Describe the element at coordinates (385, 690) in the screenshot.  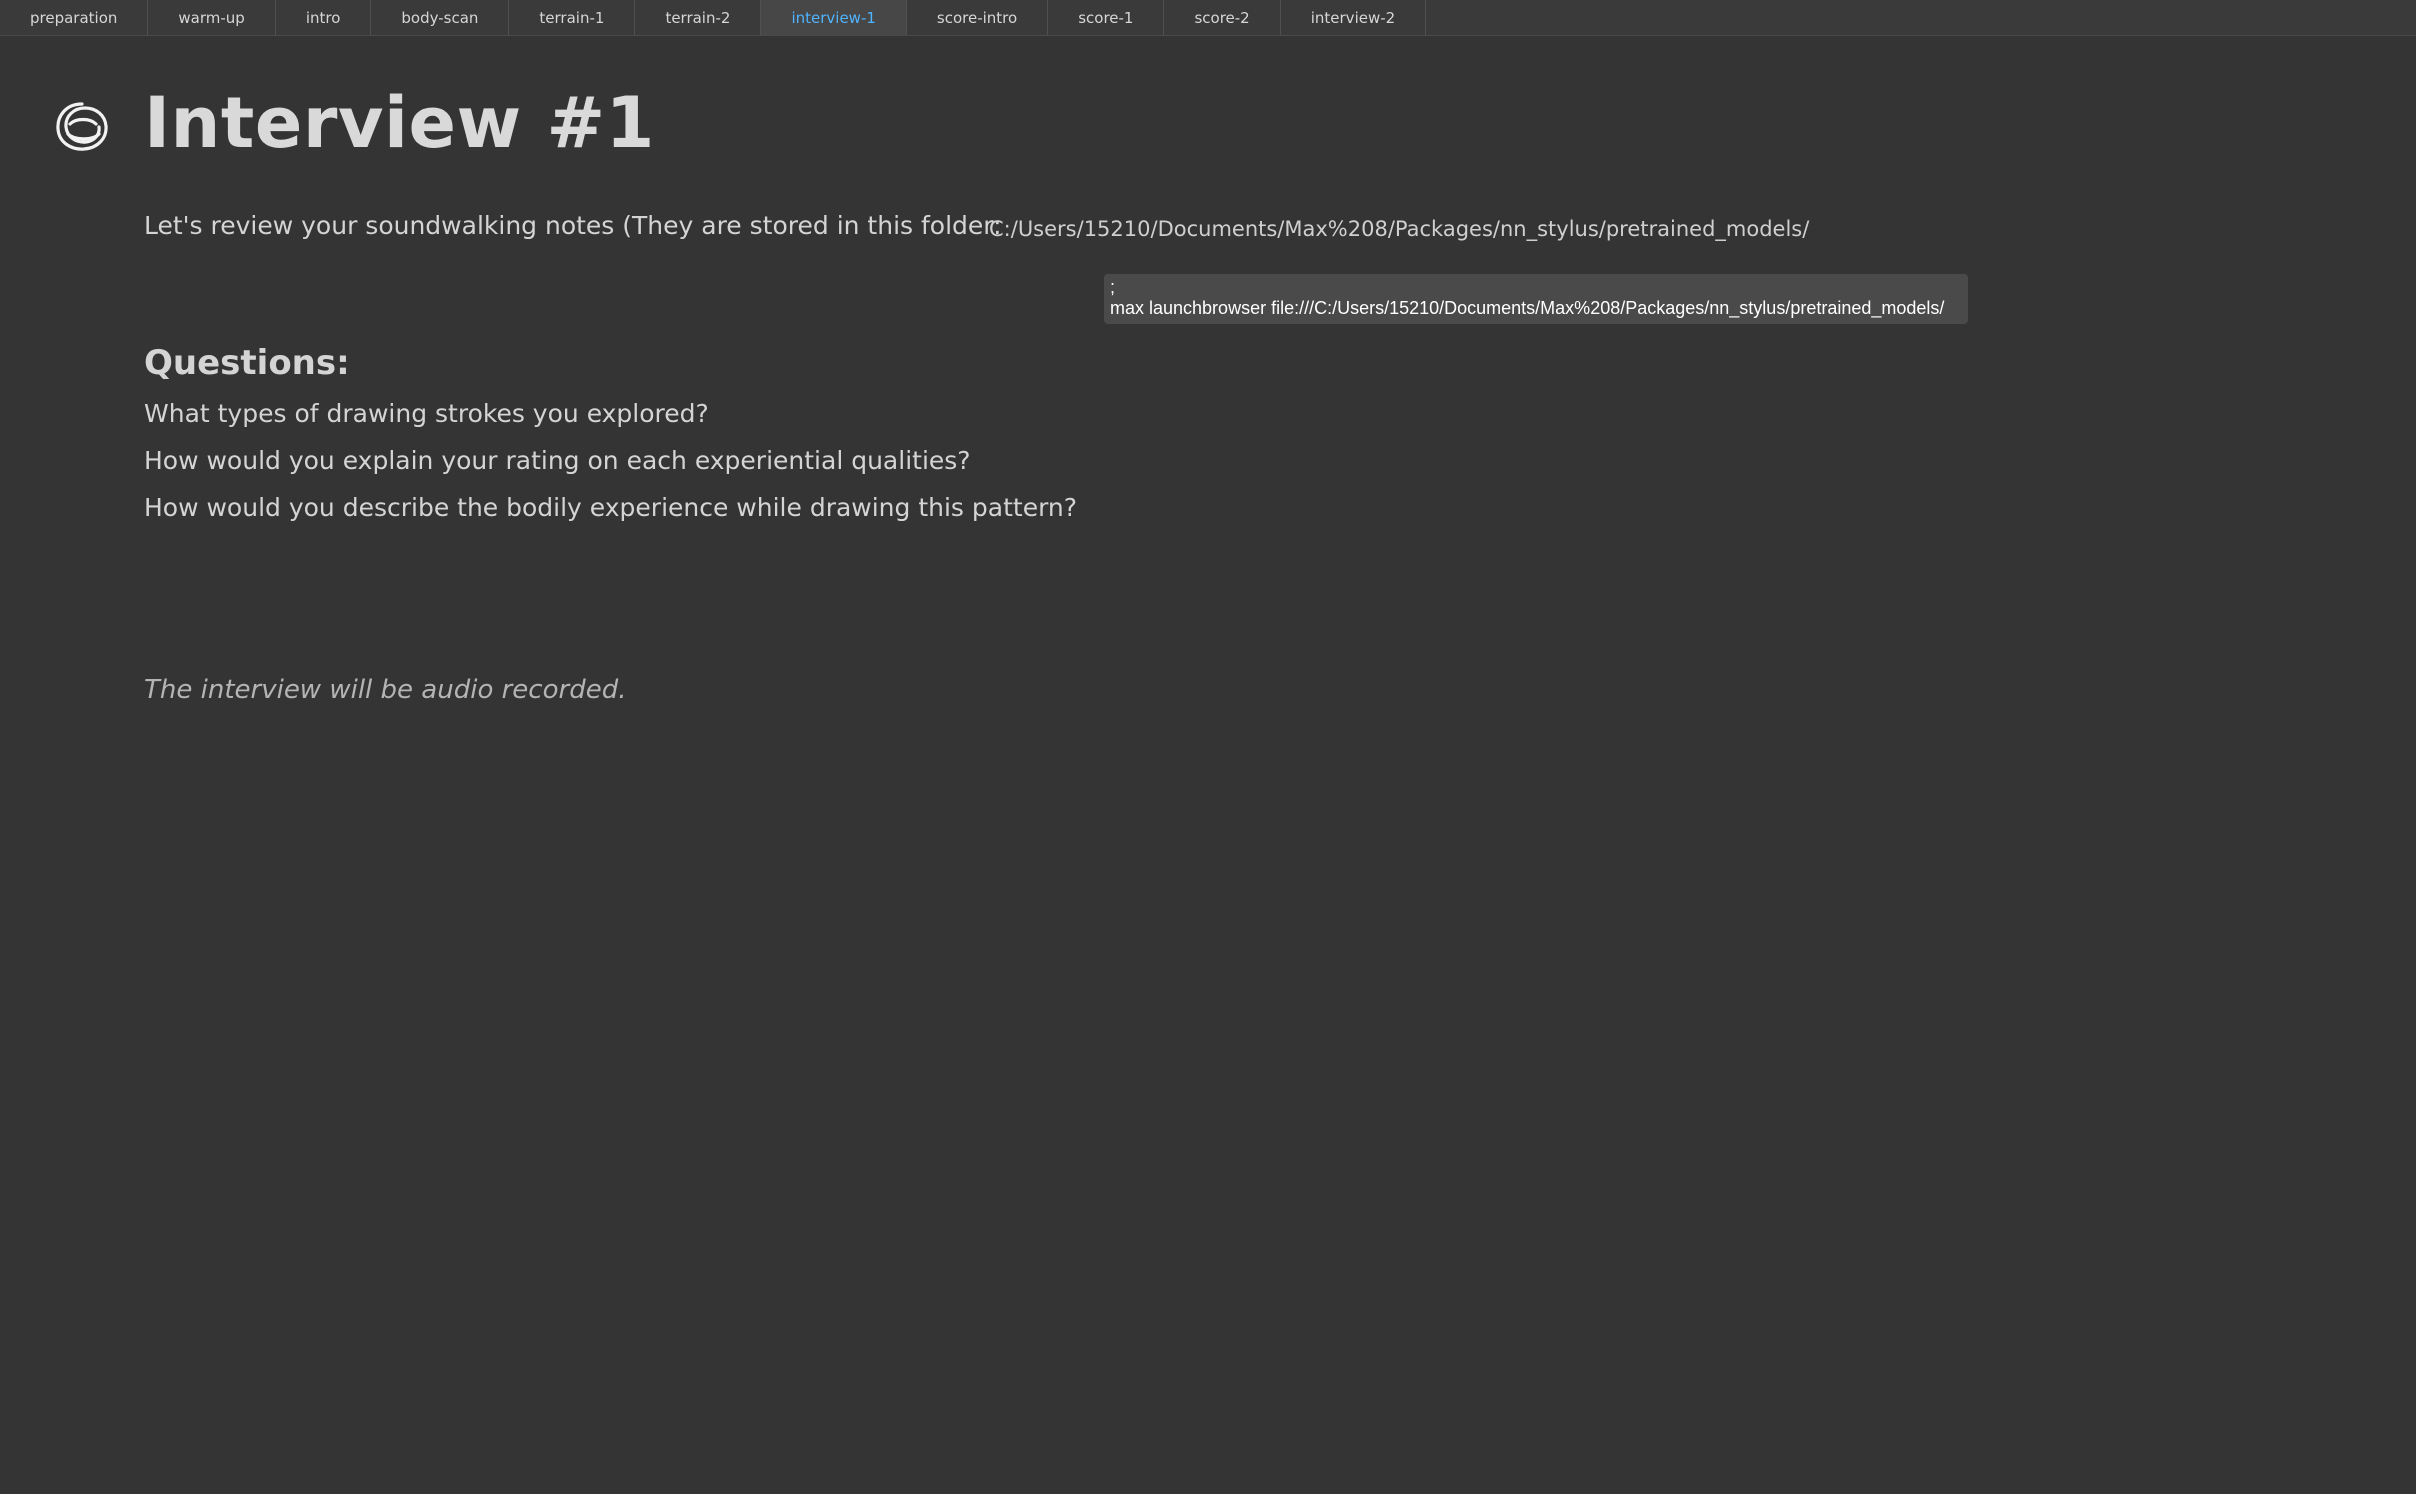
I see `recording-notice: The interview will be audio recorded.` at that location.